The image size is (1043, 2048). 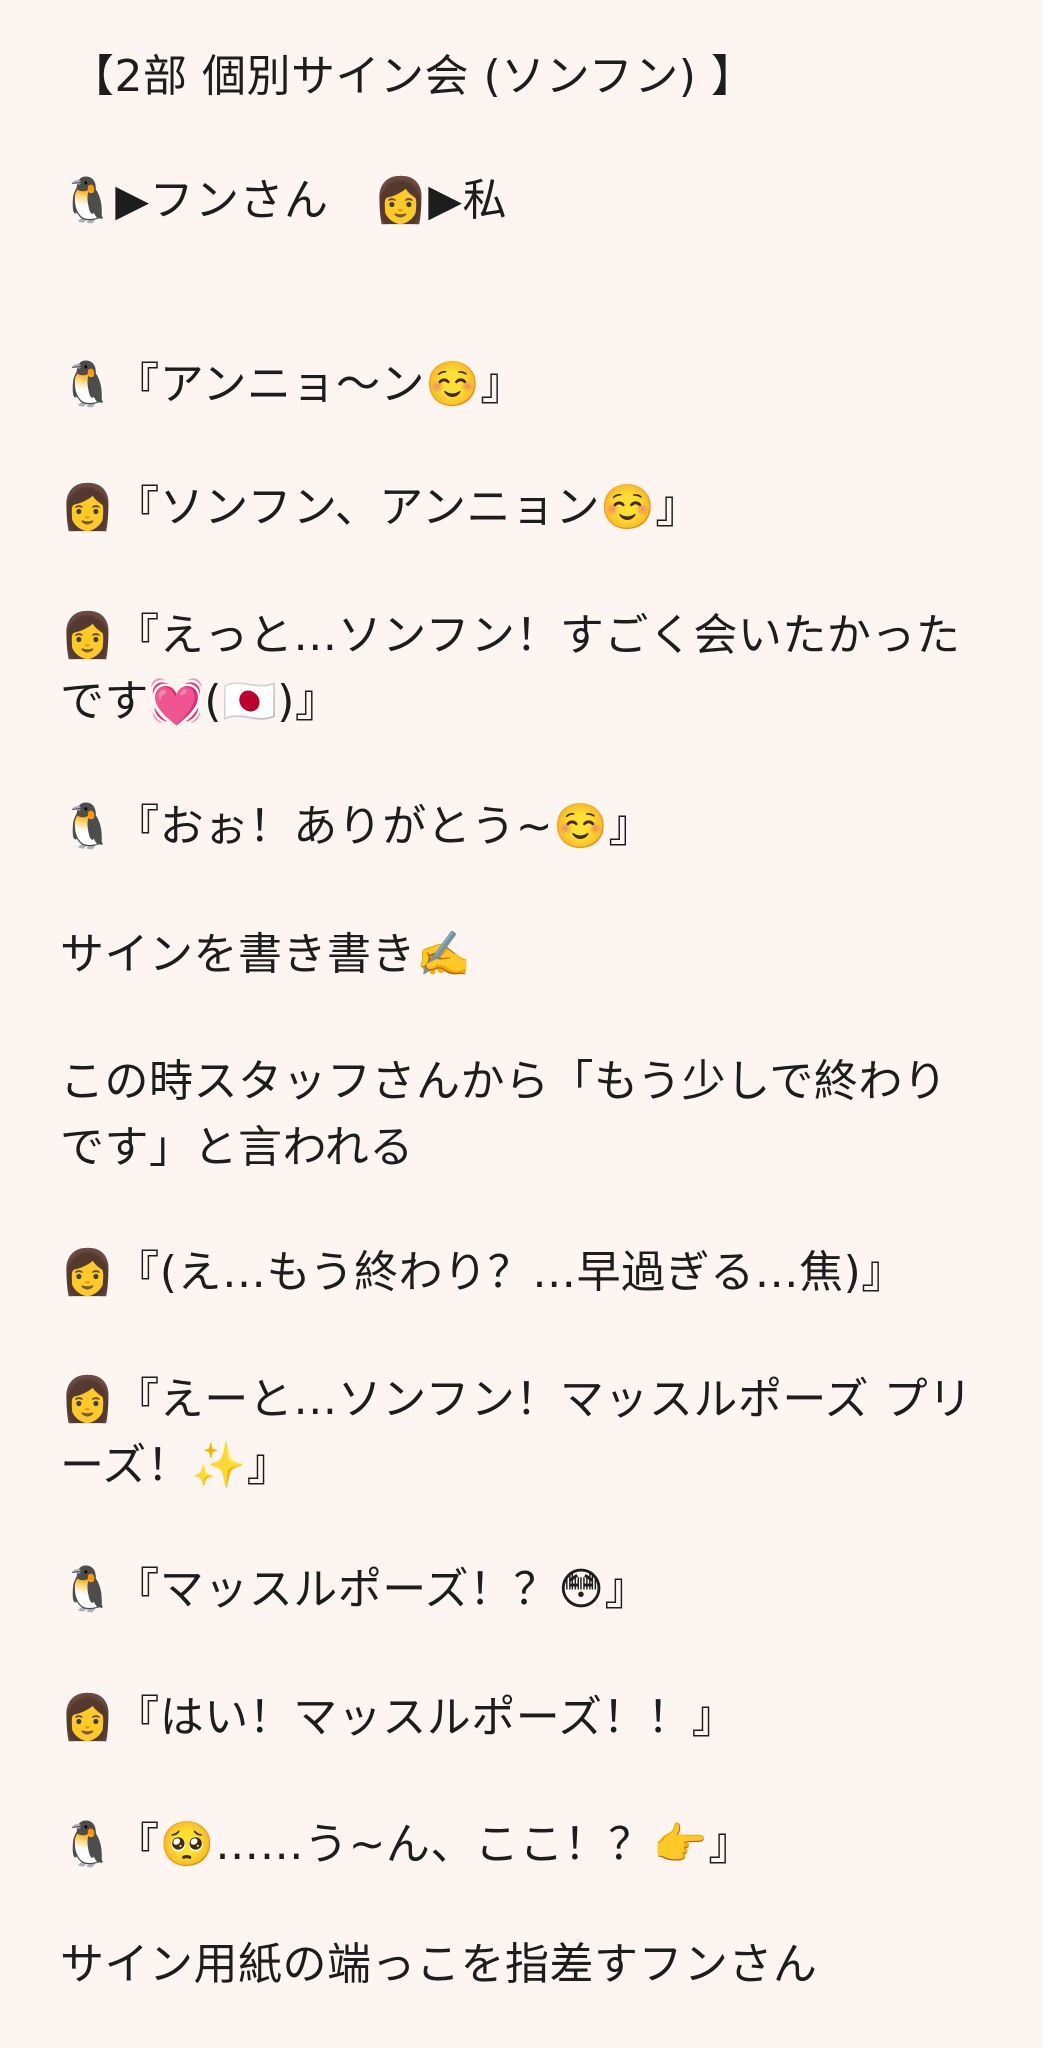 What do you see at coordinates (439, 1964) in the screenshot?
I see `narration-line: サイン用紙の端っこを指差すフンさん` at bounding box center [439, 1964].